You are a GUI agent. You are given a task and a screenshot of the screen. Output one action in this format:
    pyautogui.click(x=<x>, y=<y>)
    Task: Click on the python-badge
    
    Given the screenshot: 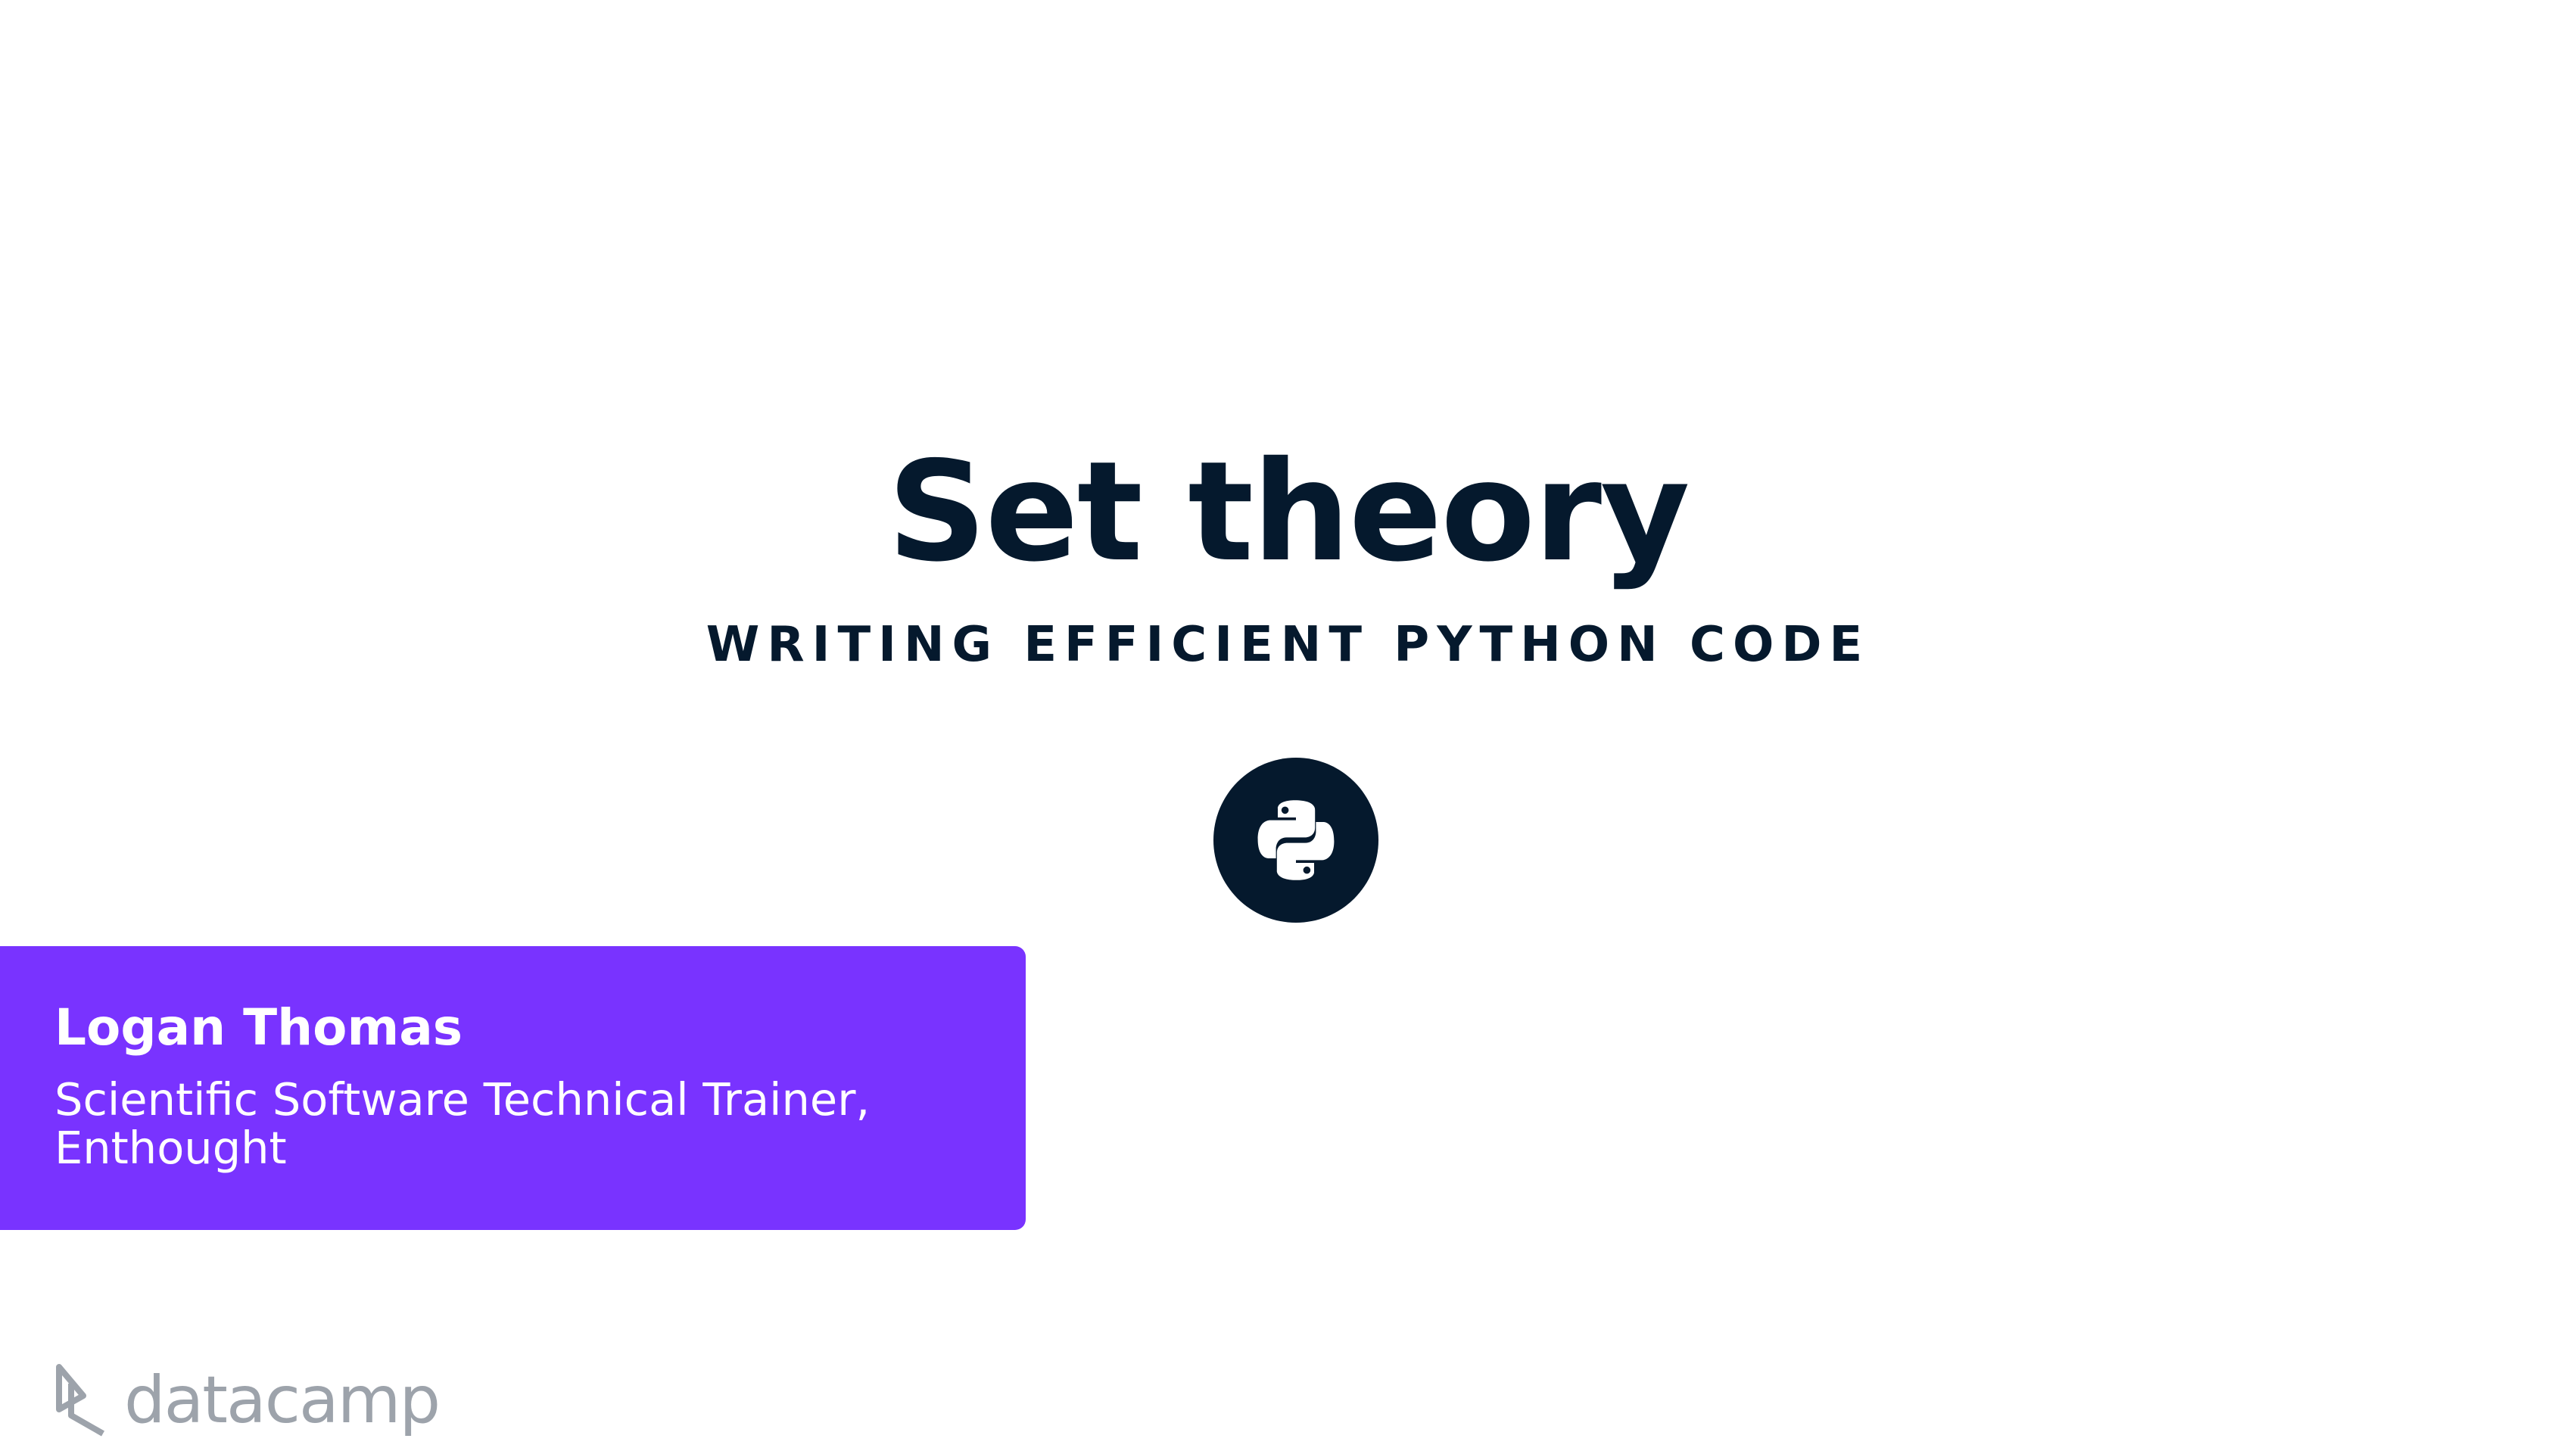 What is the action you would take?
    pyautogui.click(x=1295, y=841)
    